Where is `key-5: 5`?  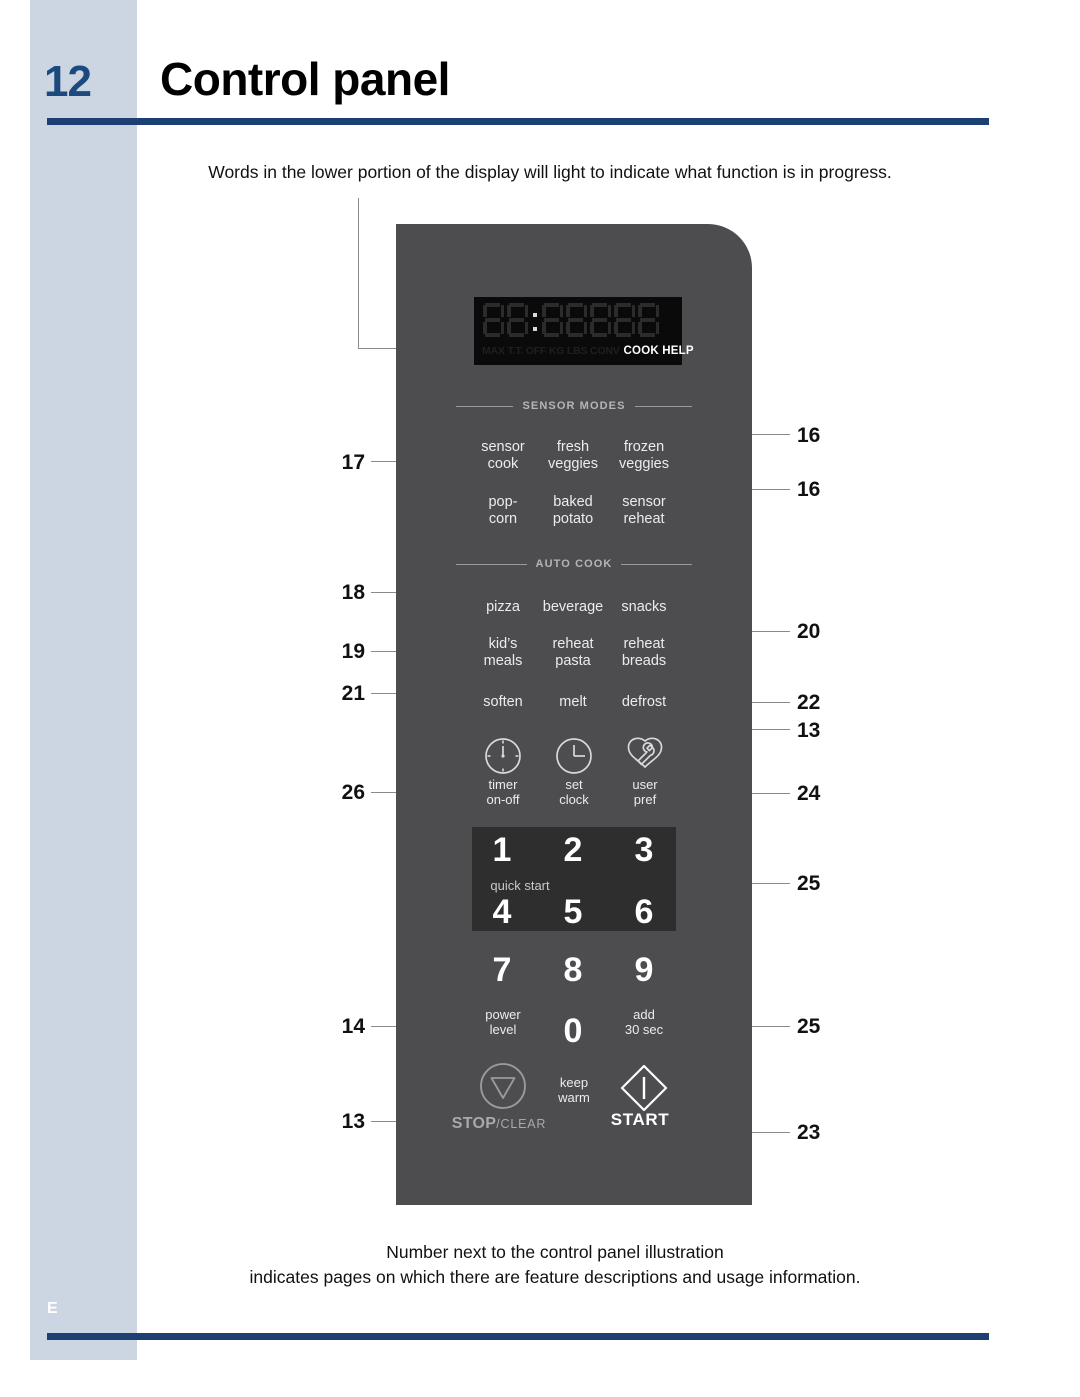 key-5: 5 is located at coordinates (573, 912).